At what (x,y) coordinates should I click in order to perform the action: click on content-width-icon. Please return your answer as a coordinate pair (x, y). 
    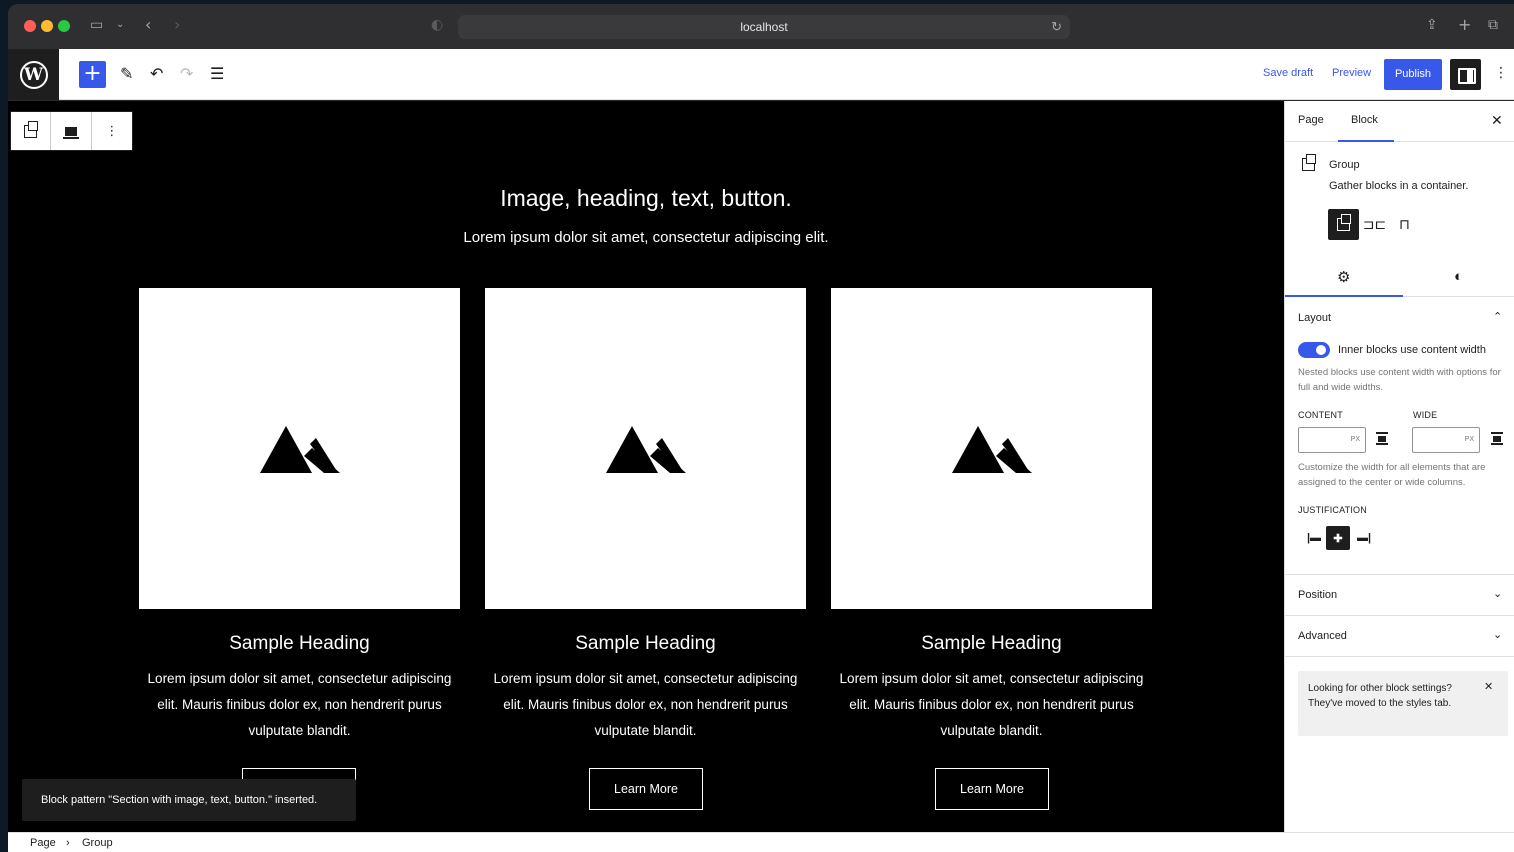
    Looking at the image, I should click on (1382, 439).